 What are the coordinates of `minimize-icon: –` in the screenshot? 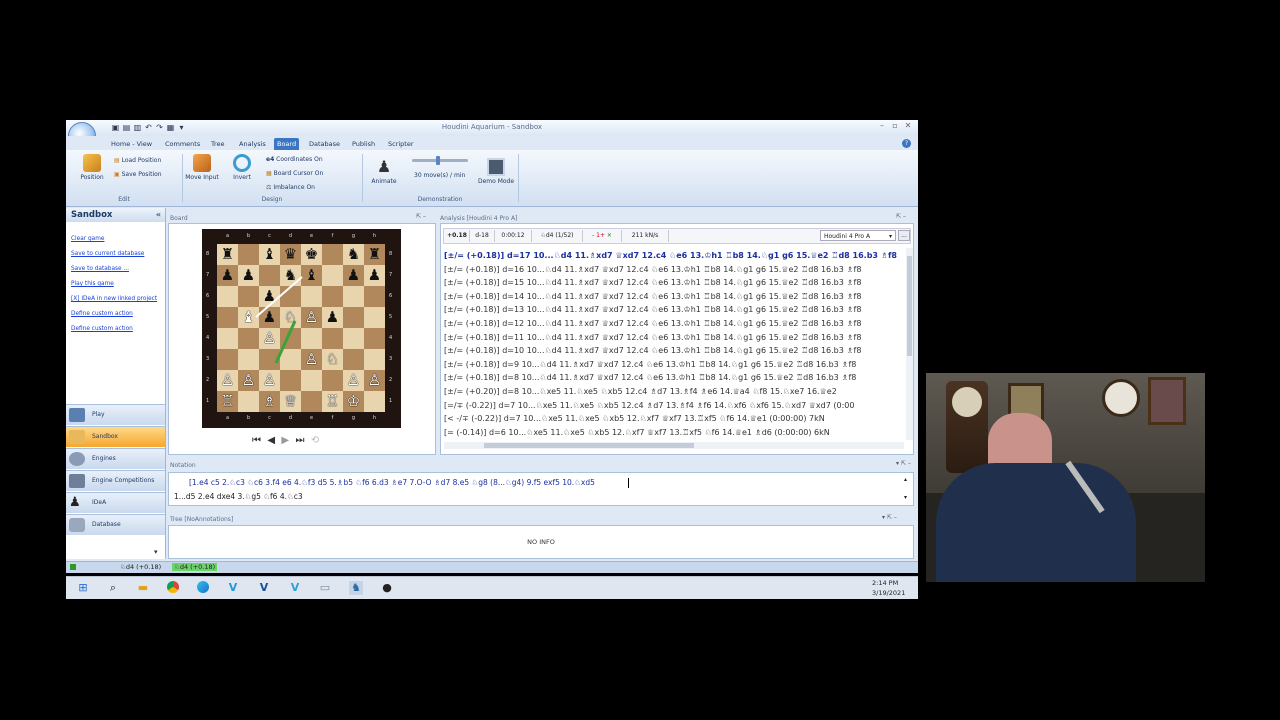 It's located at (882, 127).